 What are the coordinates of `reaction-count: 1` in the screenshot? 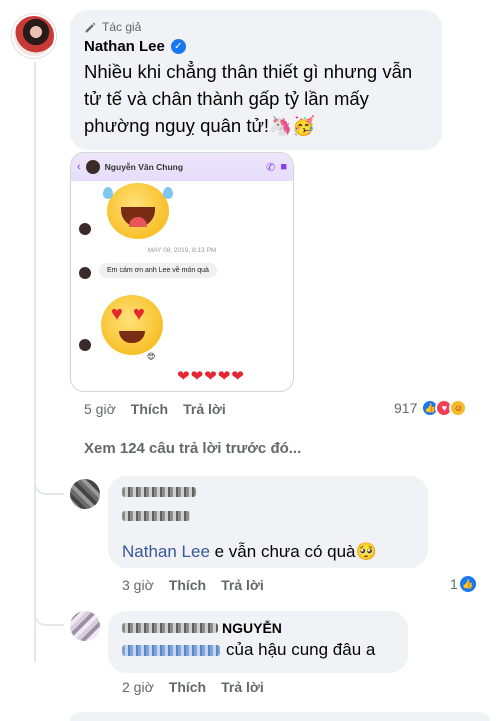 It's located at (454, 584).